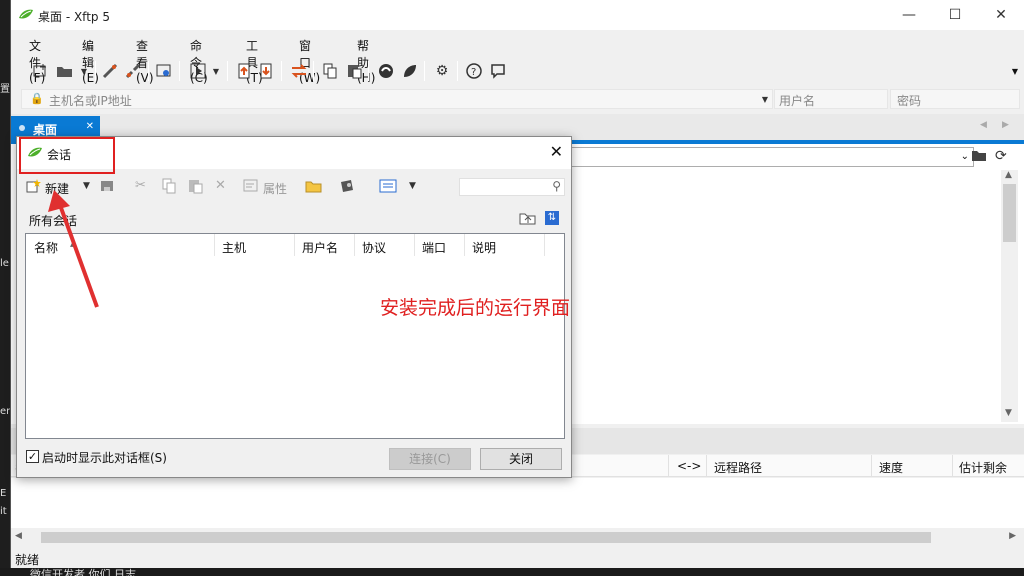 The width and height of the screenshot is (1024, 576). Describe the element at coordinates (552, 218) in the screenshot. I see `sync-icon: ⇅` at that location.